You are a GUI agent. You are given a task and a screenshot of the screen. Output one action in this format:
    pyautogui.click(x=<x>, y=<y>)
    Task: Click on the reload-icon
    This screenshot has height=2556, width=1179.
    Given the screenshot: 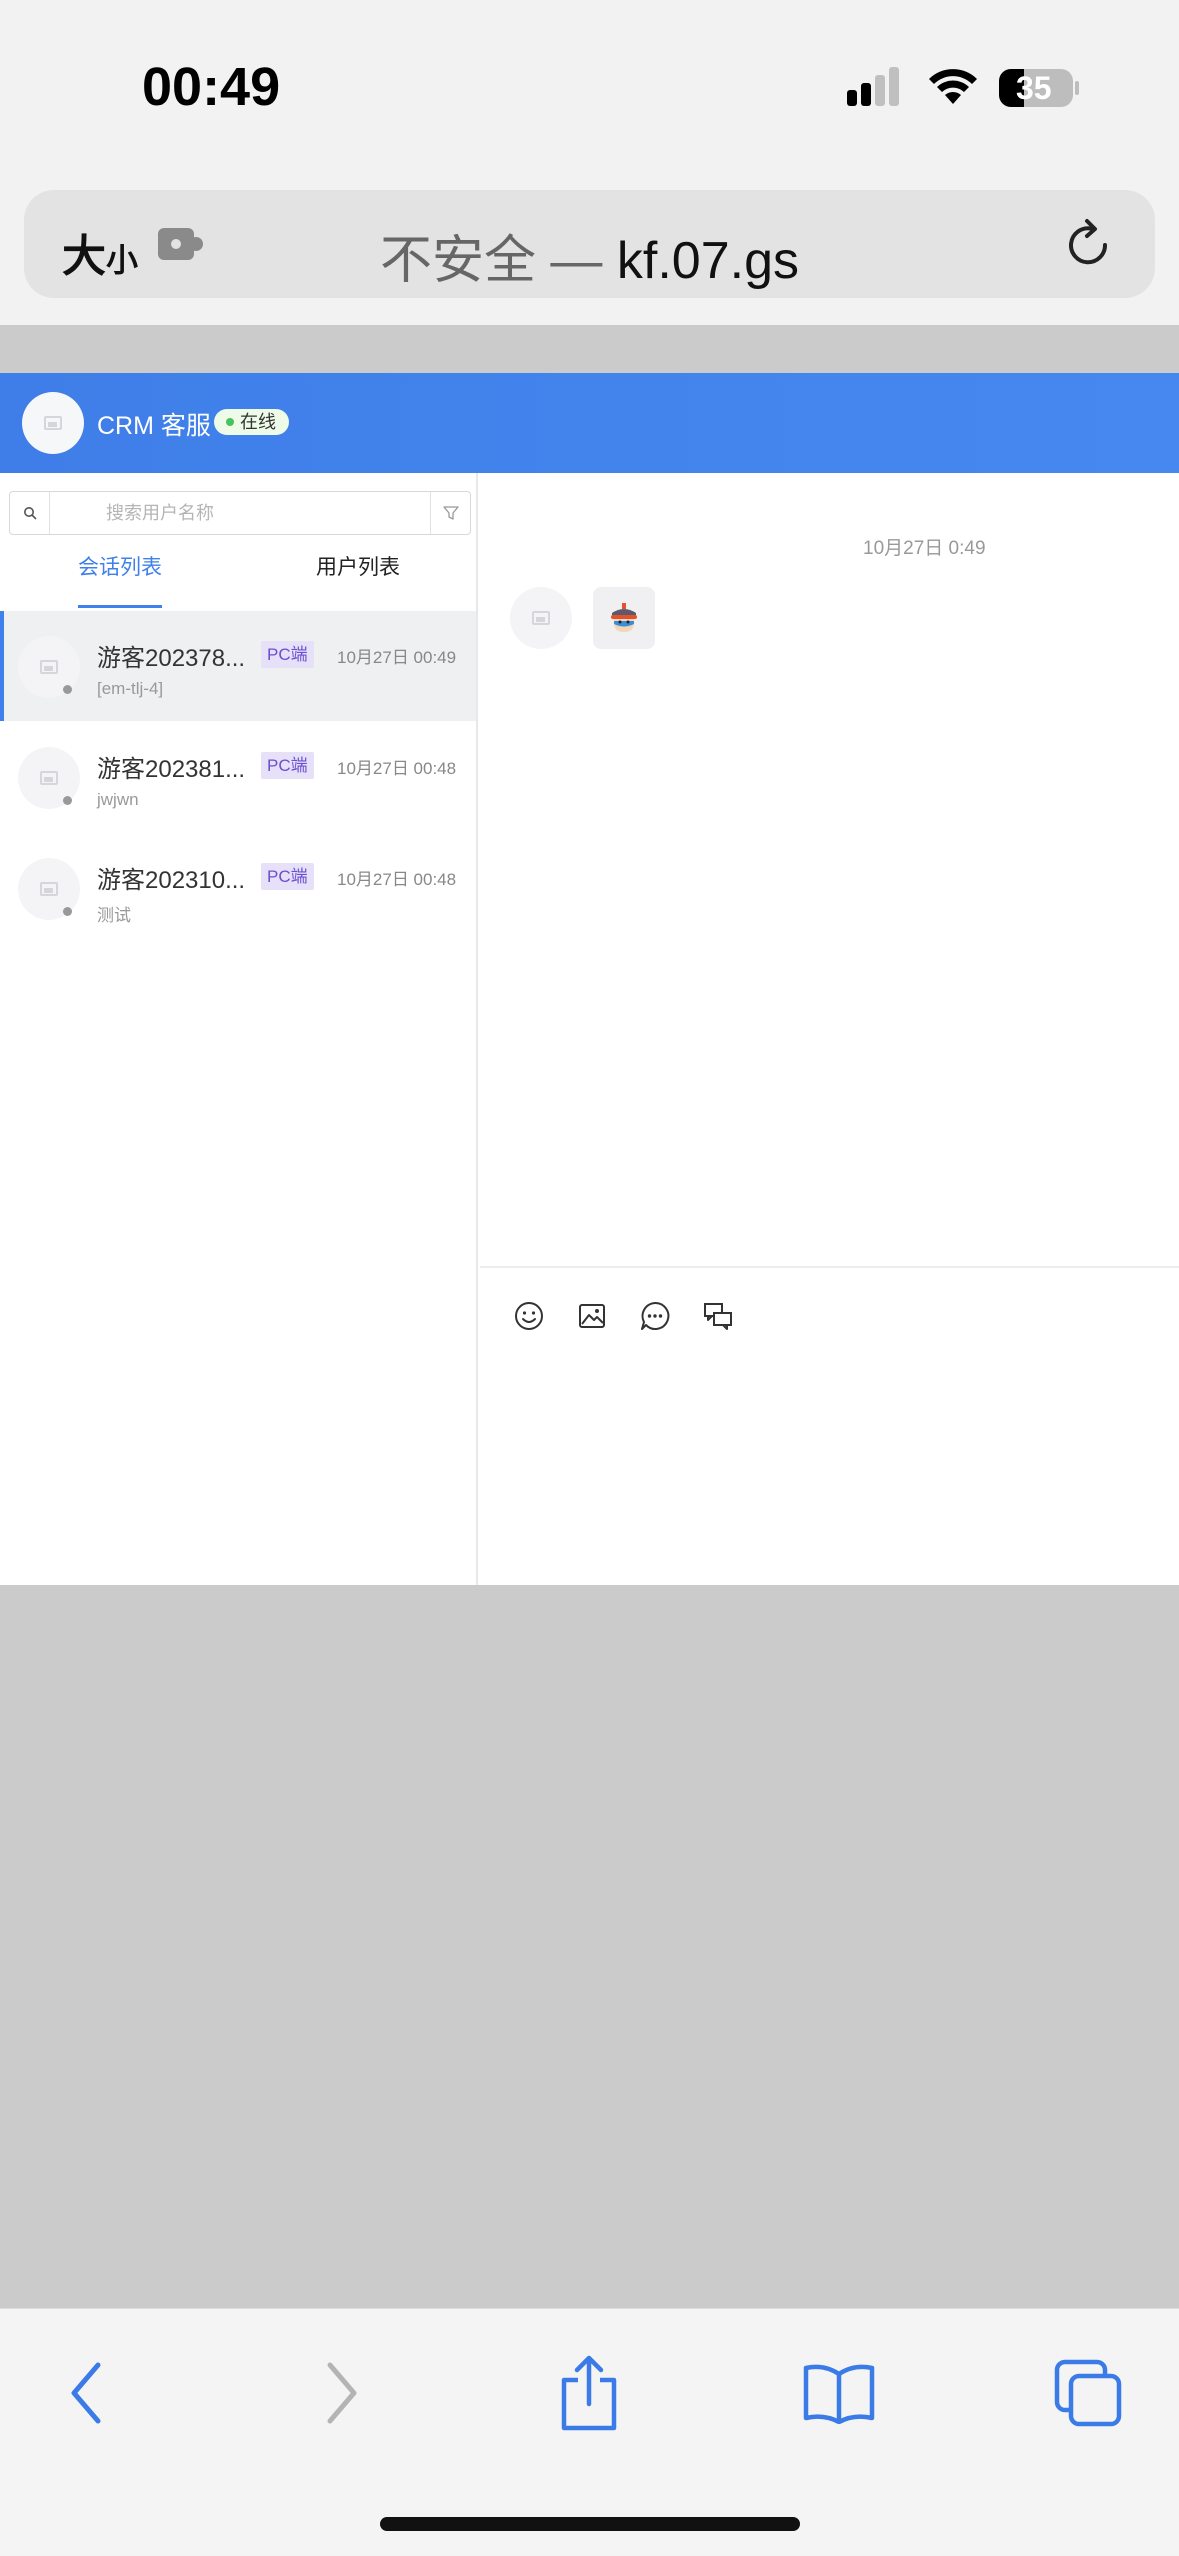 What is the action you would take?
    pyautogui.click(x=1088, y=245)
    